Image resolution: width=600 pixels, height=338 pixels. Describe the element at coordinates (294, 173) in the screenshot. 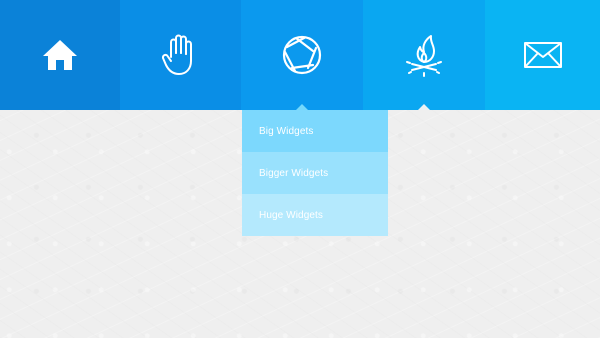

I see `menu-item-label: Bigger Widgets` at that location.